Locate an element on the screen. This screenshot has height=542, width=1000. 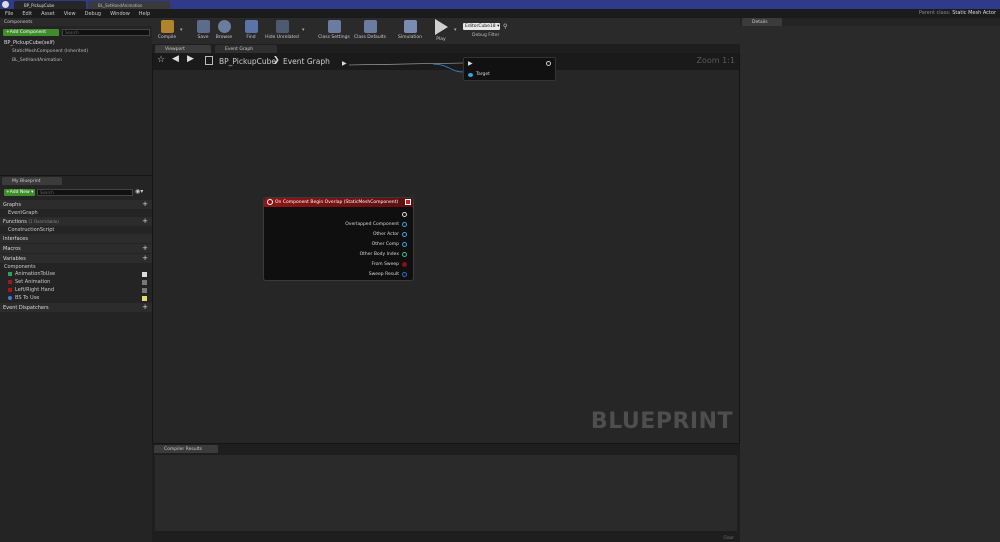
variable-animationtouse: AnimationToUse is located at coordinates (76, 274).